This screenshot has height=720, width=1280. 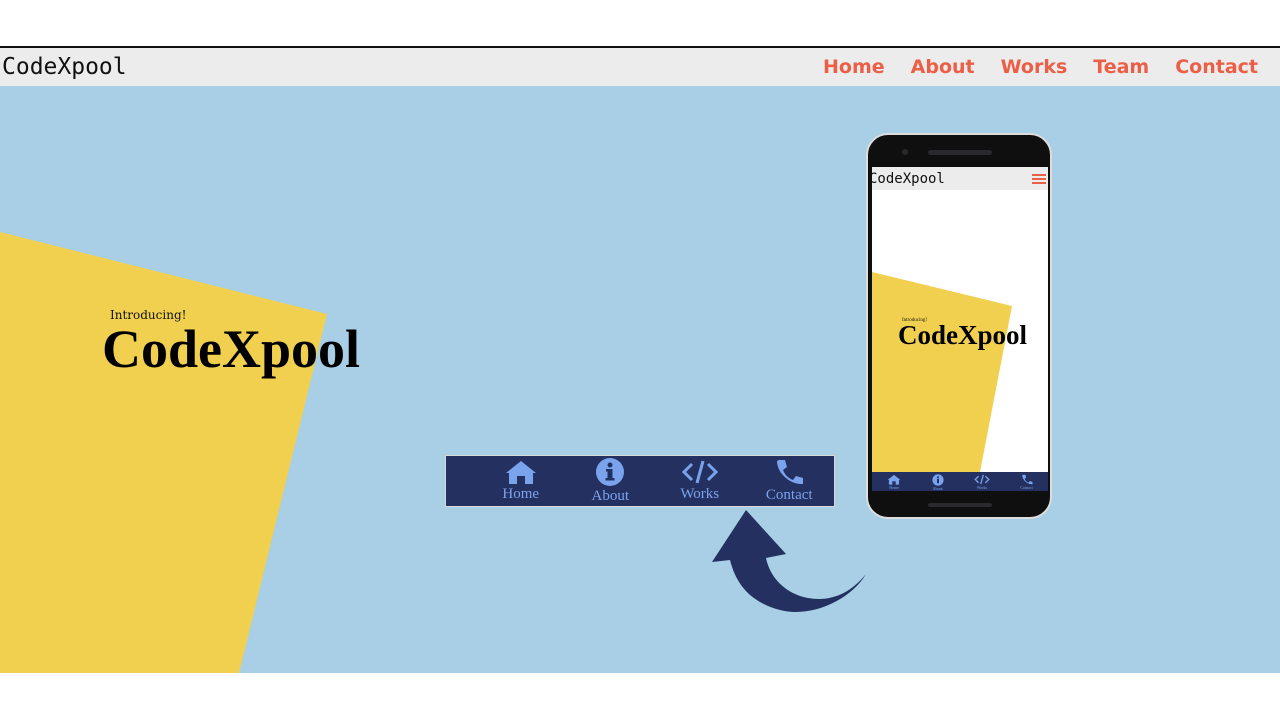 What do you see at coordinates (63, 67) in the screenshot?
I see `site-brand: CodeXpool` at bounding box center [63, 67].